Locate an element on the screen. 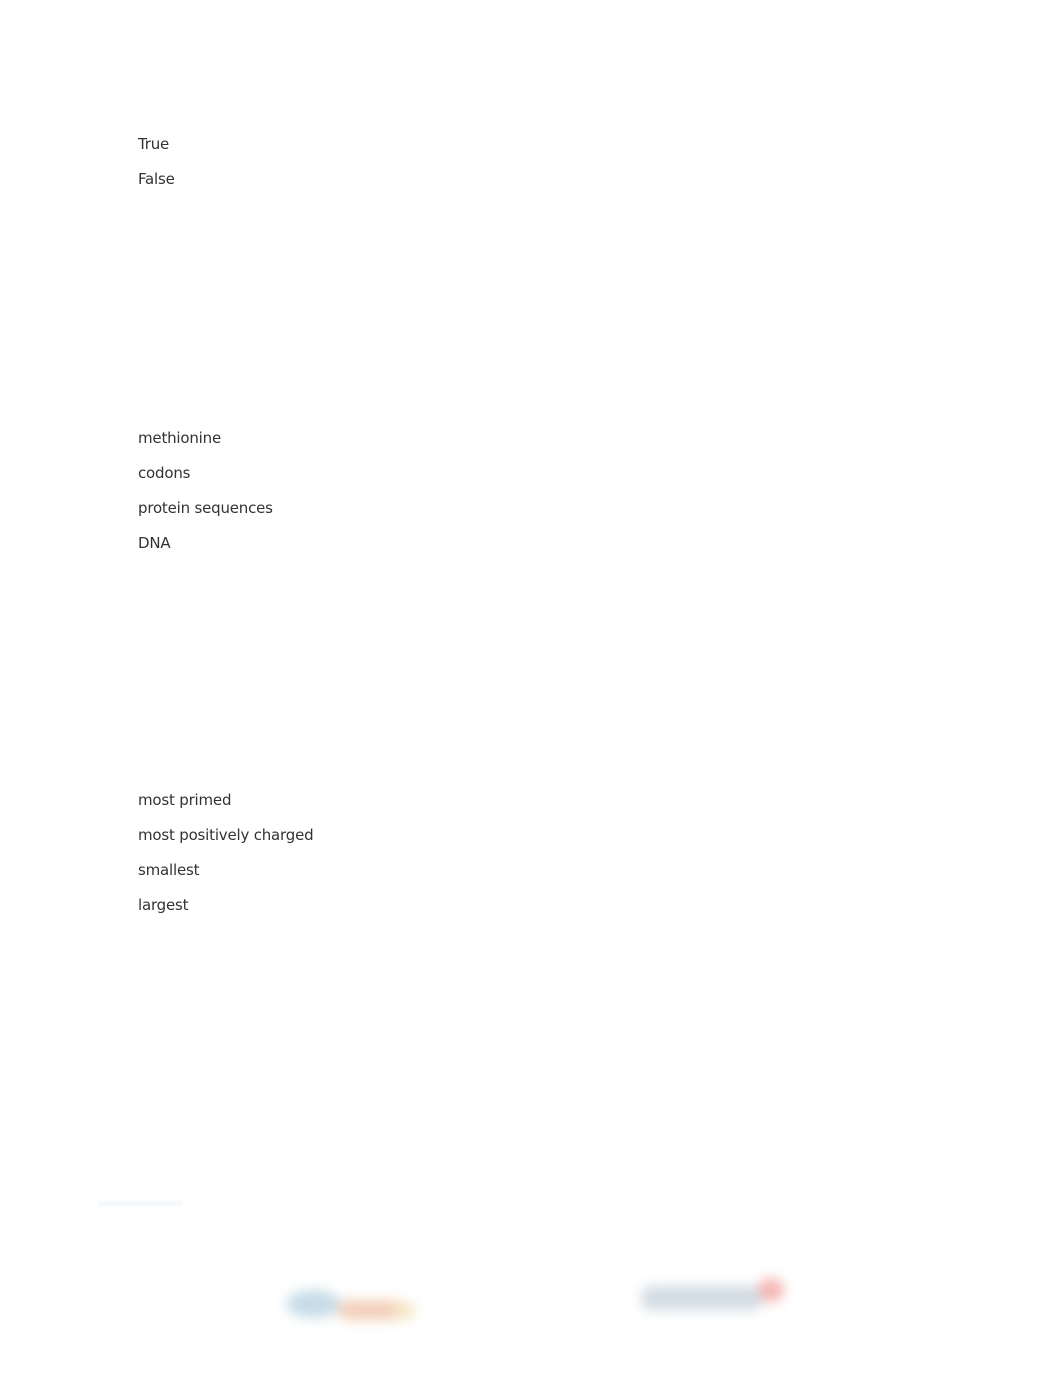  answer-option: methionine is located at coordinates (205, 438).